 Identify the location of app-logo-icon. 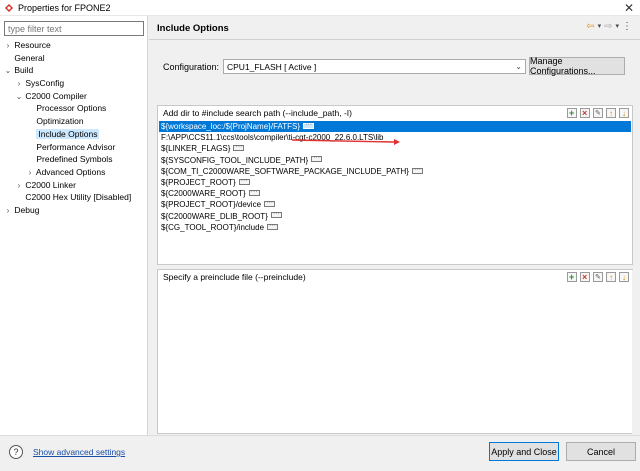
(9, 7).